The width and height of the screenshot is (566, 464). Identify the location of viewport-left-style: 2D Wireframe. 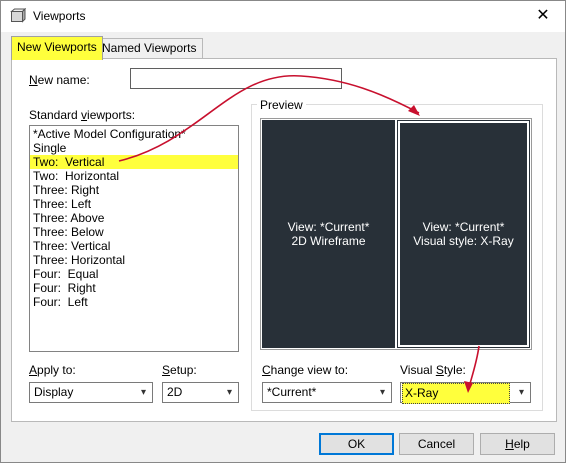
(328, 241).